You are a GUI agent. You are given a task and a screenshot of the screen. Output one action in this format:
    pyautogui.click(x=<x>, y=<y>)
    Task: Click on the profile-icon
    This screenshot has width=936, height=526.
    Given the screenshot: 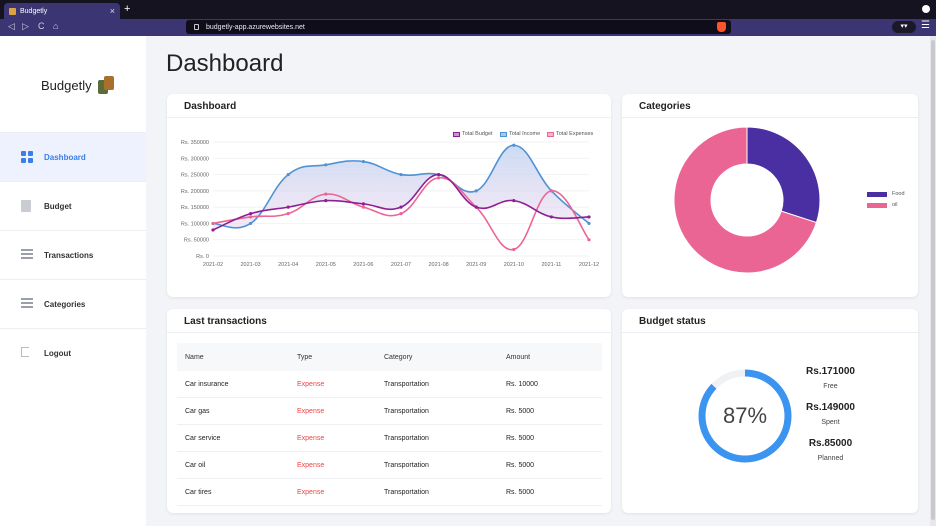 What is the action you would take?
    pyautogui.click(x=926, y=9)
    